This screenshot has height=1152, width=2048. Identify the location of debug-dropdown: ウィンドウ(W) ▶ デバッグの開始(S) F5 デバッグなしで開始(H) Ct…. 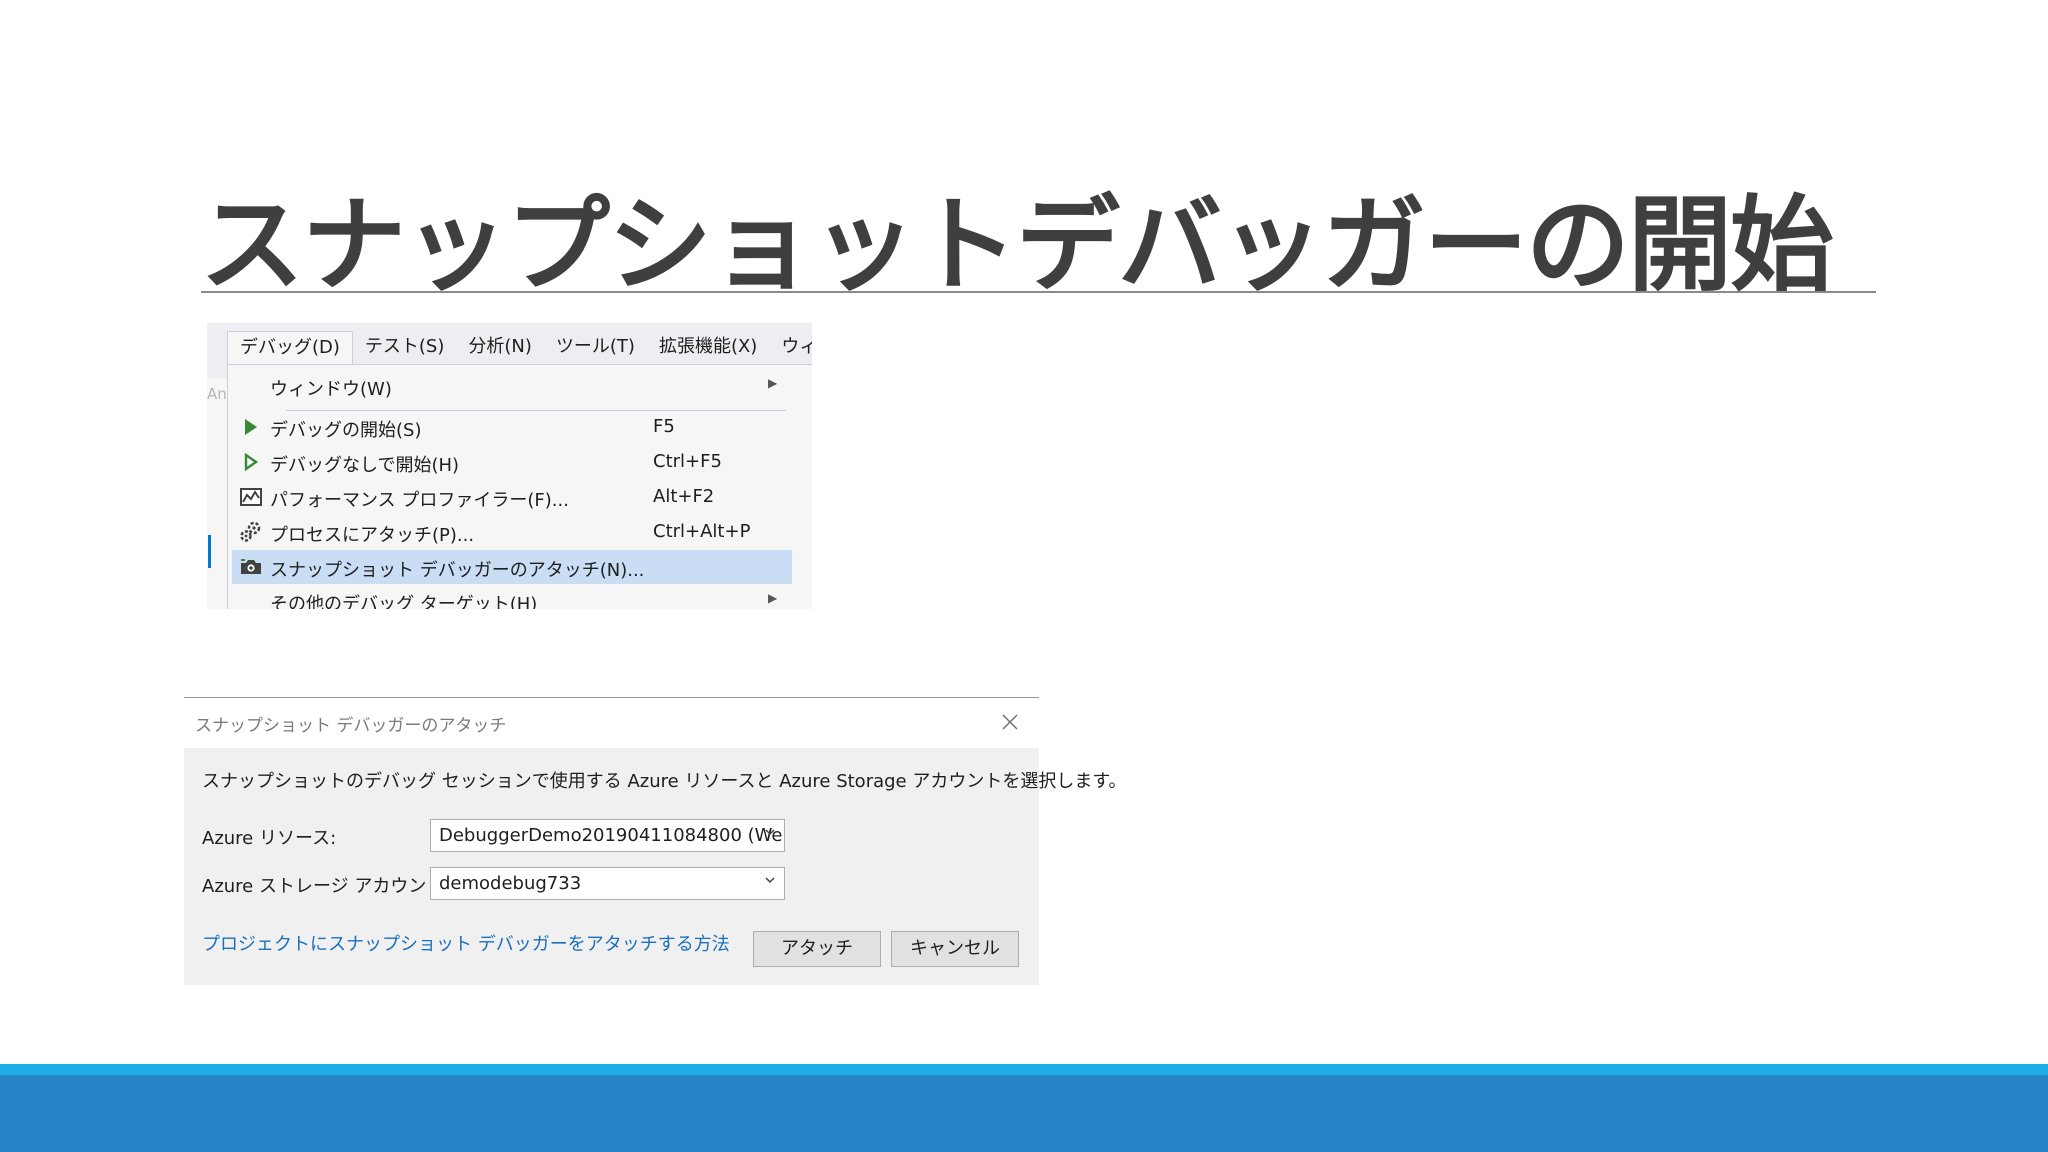
(519, 486).